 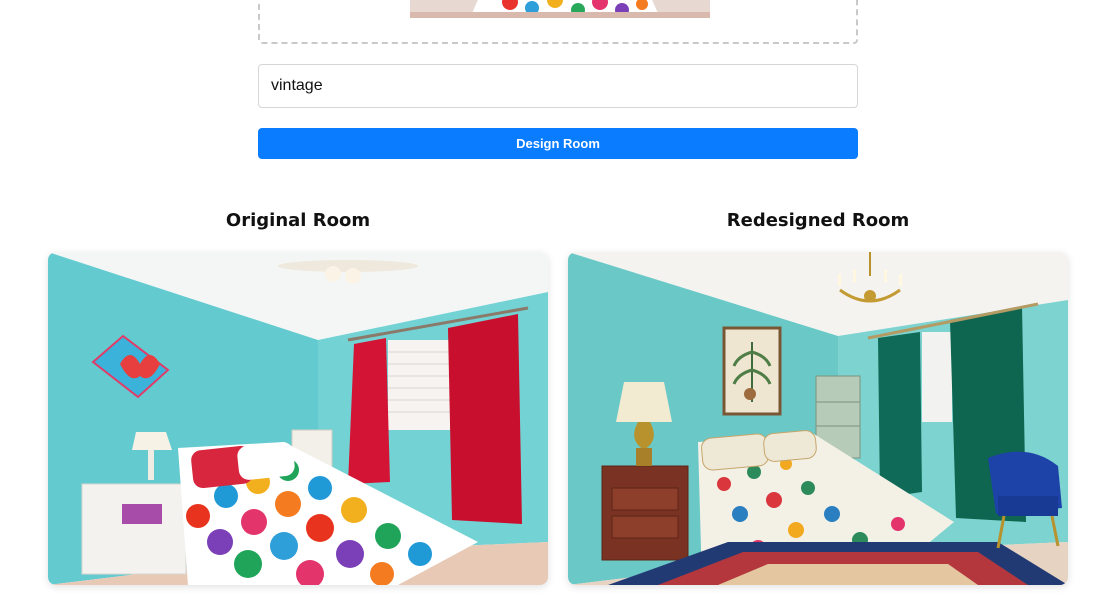 I want to click on image-upload-dropzone, so click(x=558, y=22).